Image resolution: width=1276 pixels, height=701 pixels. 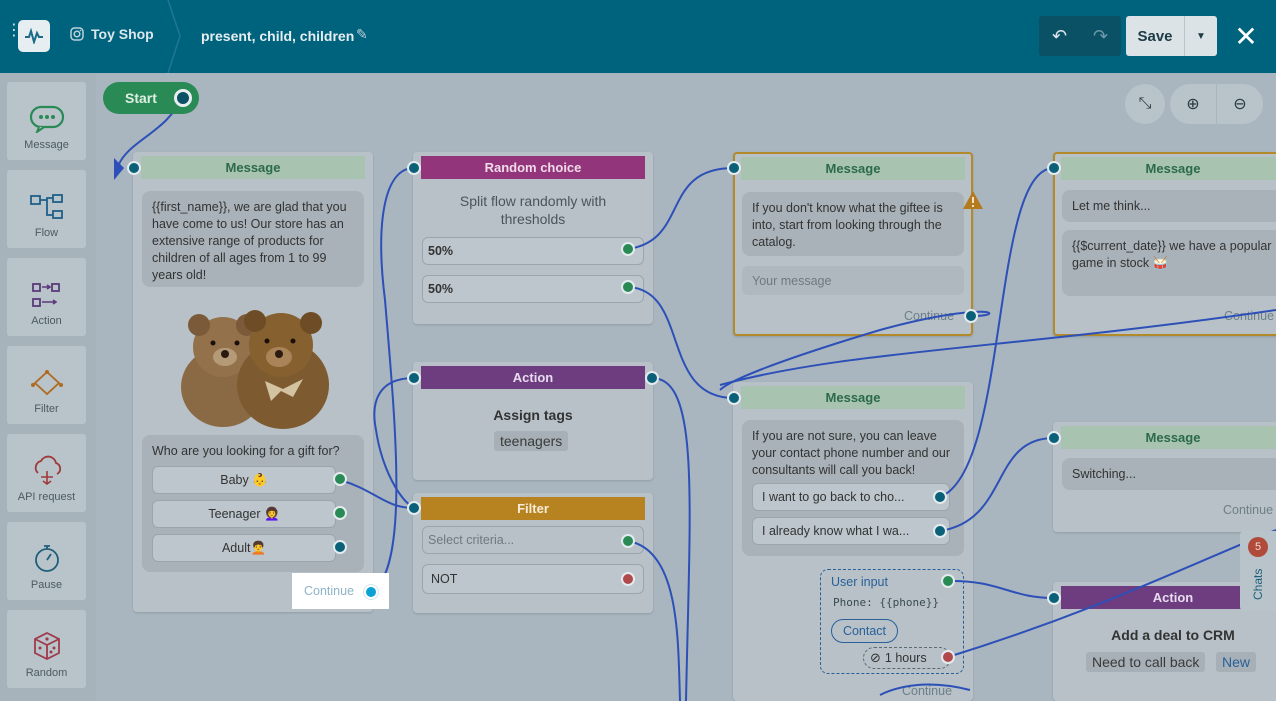 What do you see at coordinates (244, 480) in the screenshot?
I see `reply-button-baby: Baby 👶` at bounding box center [244, 480].